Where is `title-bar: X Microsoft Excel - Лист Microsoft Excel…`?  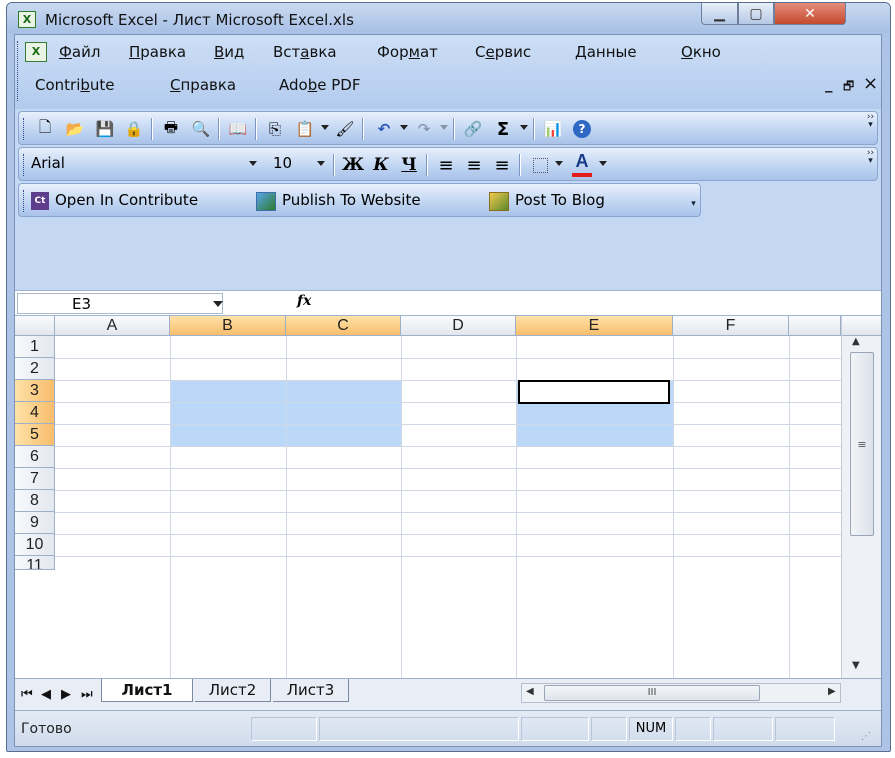
title-bar: X Microsoft Excel - Лист Microsoft Excel… is located at coordinates (448, 18).